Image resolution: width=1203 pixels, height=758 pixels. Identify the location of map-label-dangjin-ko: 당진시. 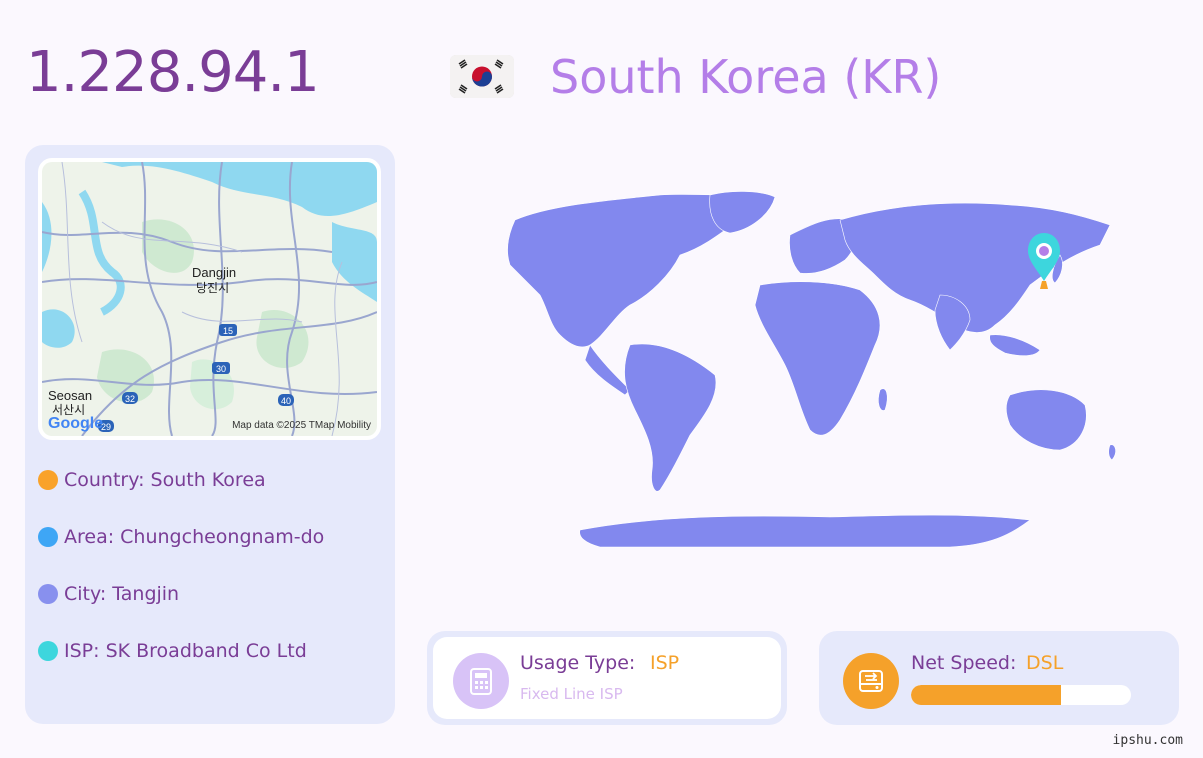
(212, 288).